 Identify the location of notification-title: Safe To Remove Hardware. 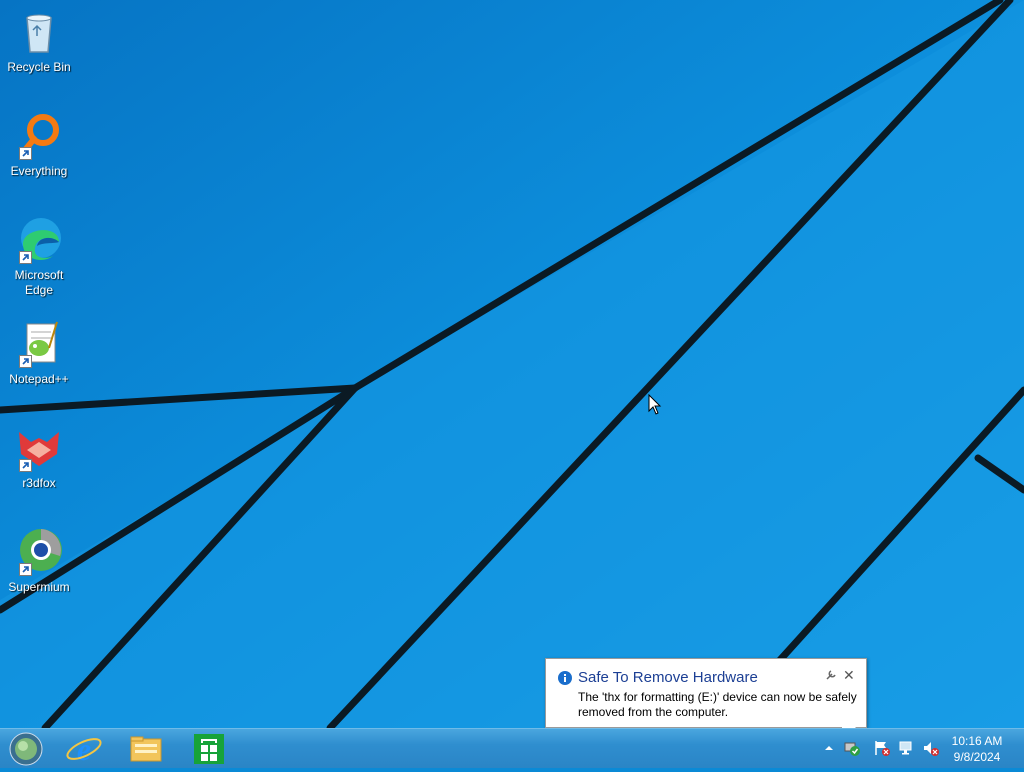
(668, 677).